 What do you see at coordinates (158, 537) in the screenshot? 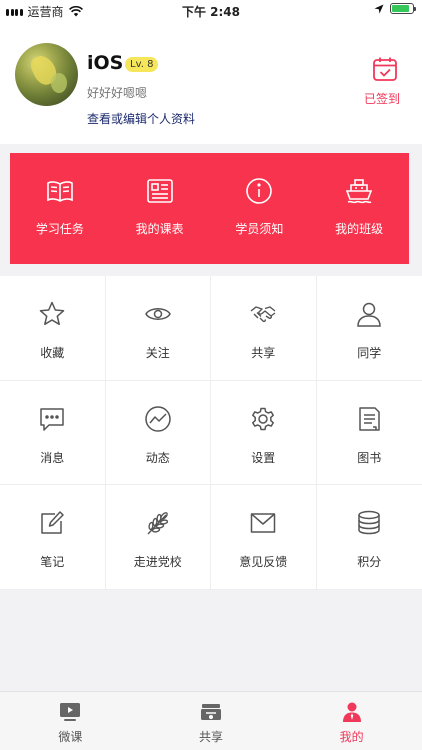
I see `grid-item-party-school: 走进党校` at bounding box center [158, 537].